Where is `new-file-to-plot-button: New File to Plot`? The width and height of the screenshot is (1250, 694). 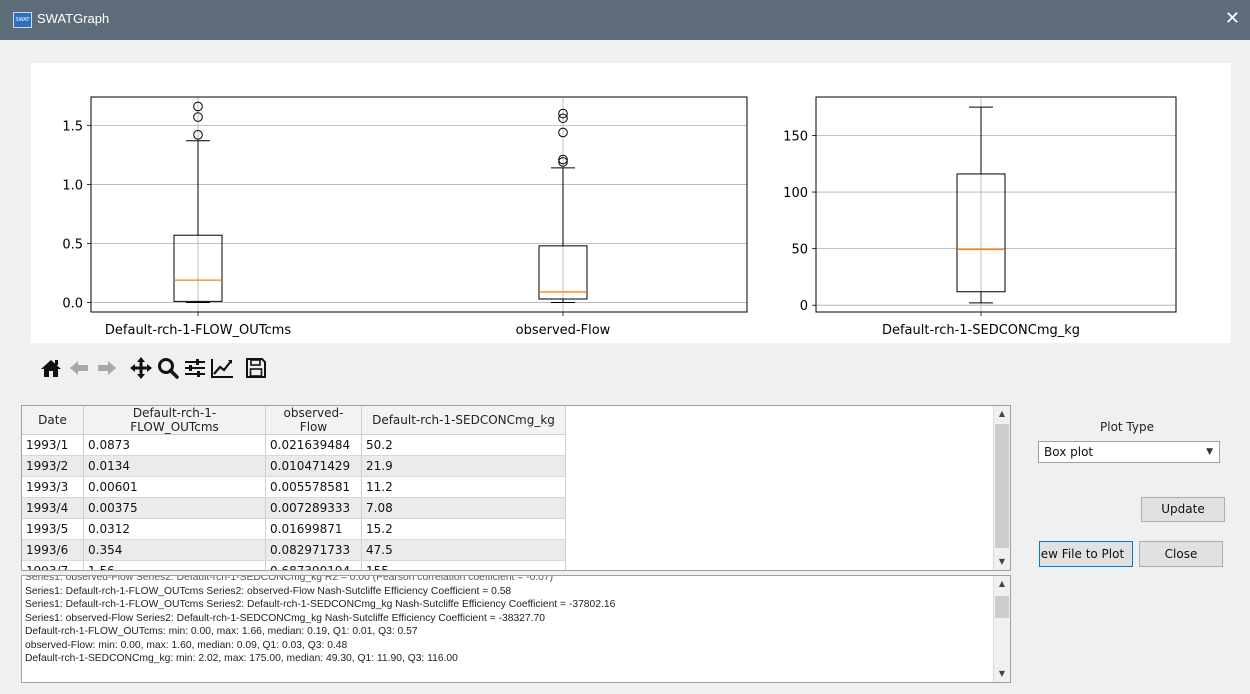 new-file-to-plot-button: New File to Plot is located at coordinates (1086, 554).